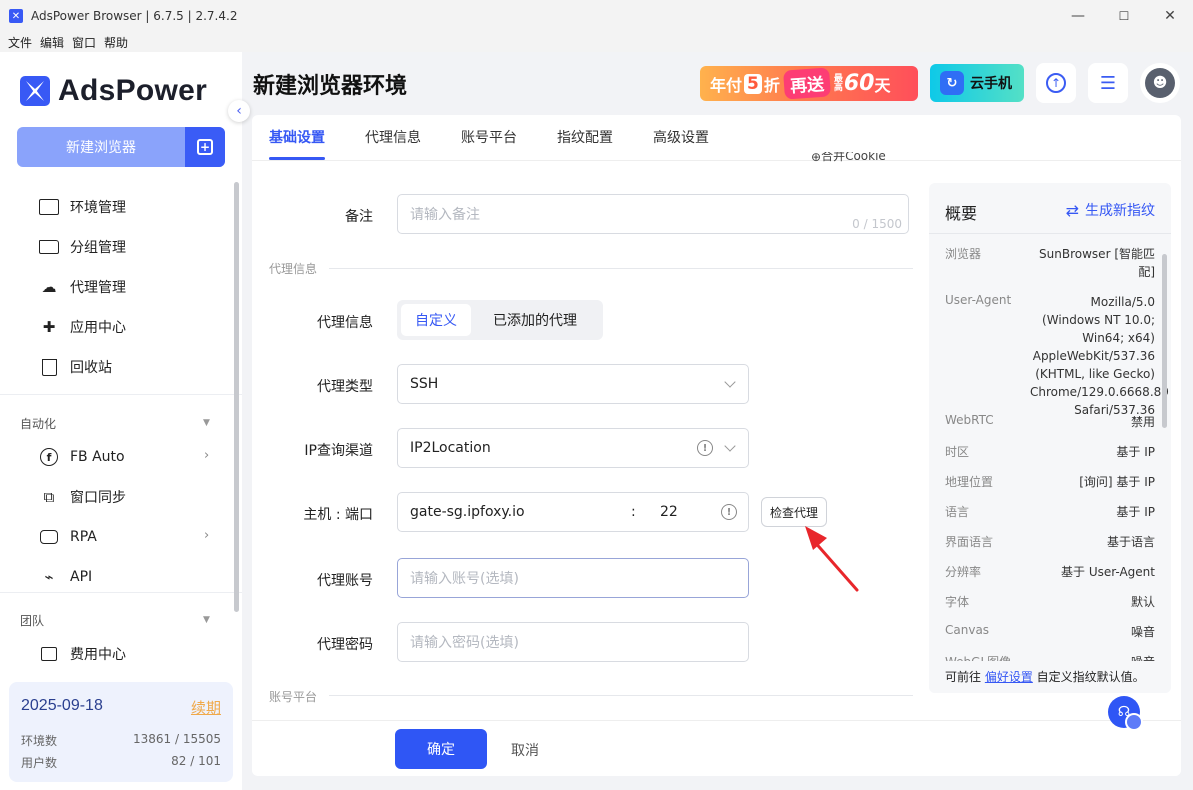  Describe the element at coordinates (113, 91) in the screenshot. I see `brand-logo: AdsPower` at that location.